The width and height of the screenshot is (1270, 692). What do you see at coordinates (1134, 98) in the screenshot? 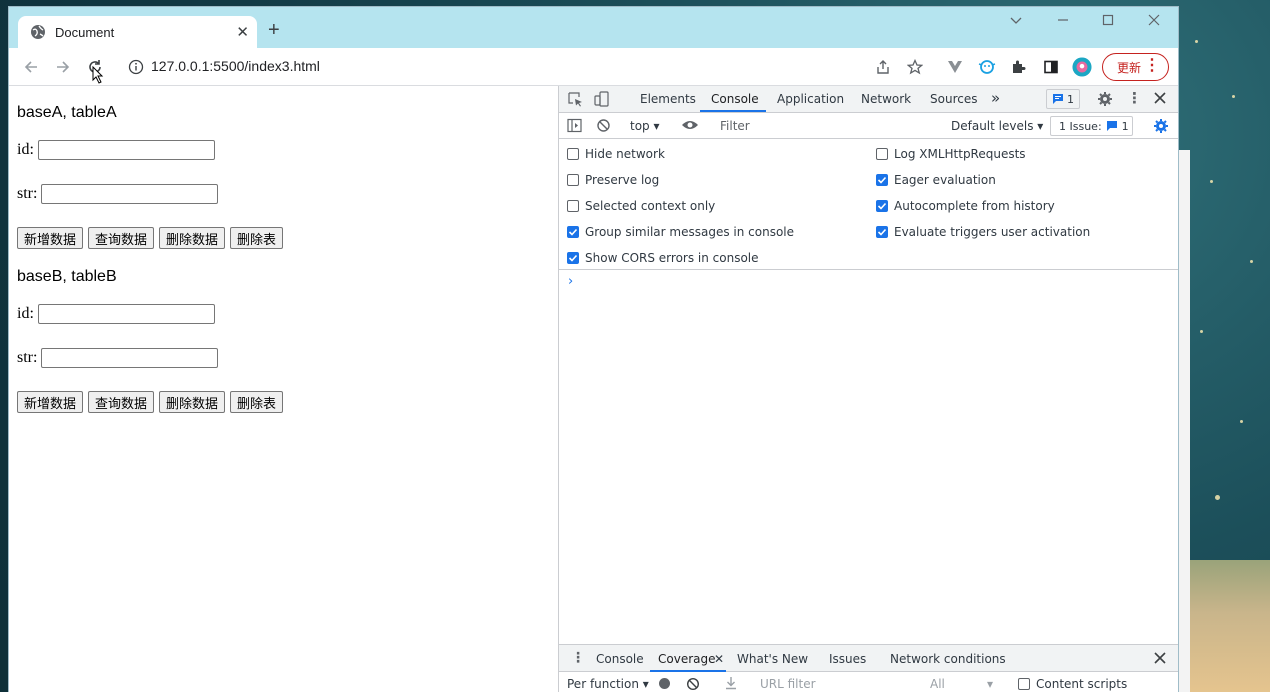
I see `devtools-more-icon: ⋮` at bounding box center [1134, 98].